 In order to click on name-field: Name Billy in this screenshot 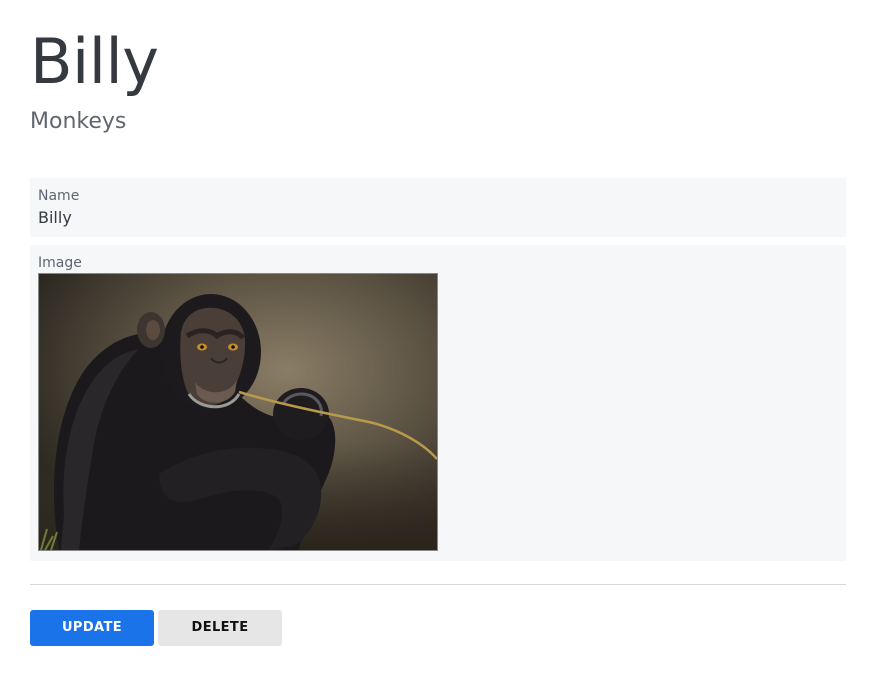, I will do `click(438, 207)`.